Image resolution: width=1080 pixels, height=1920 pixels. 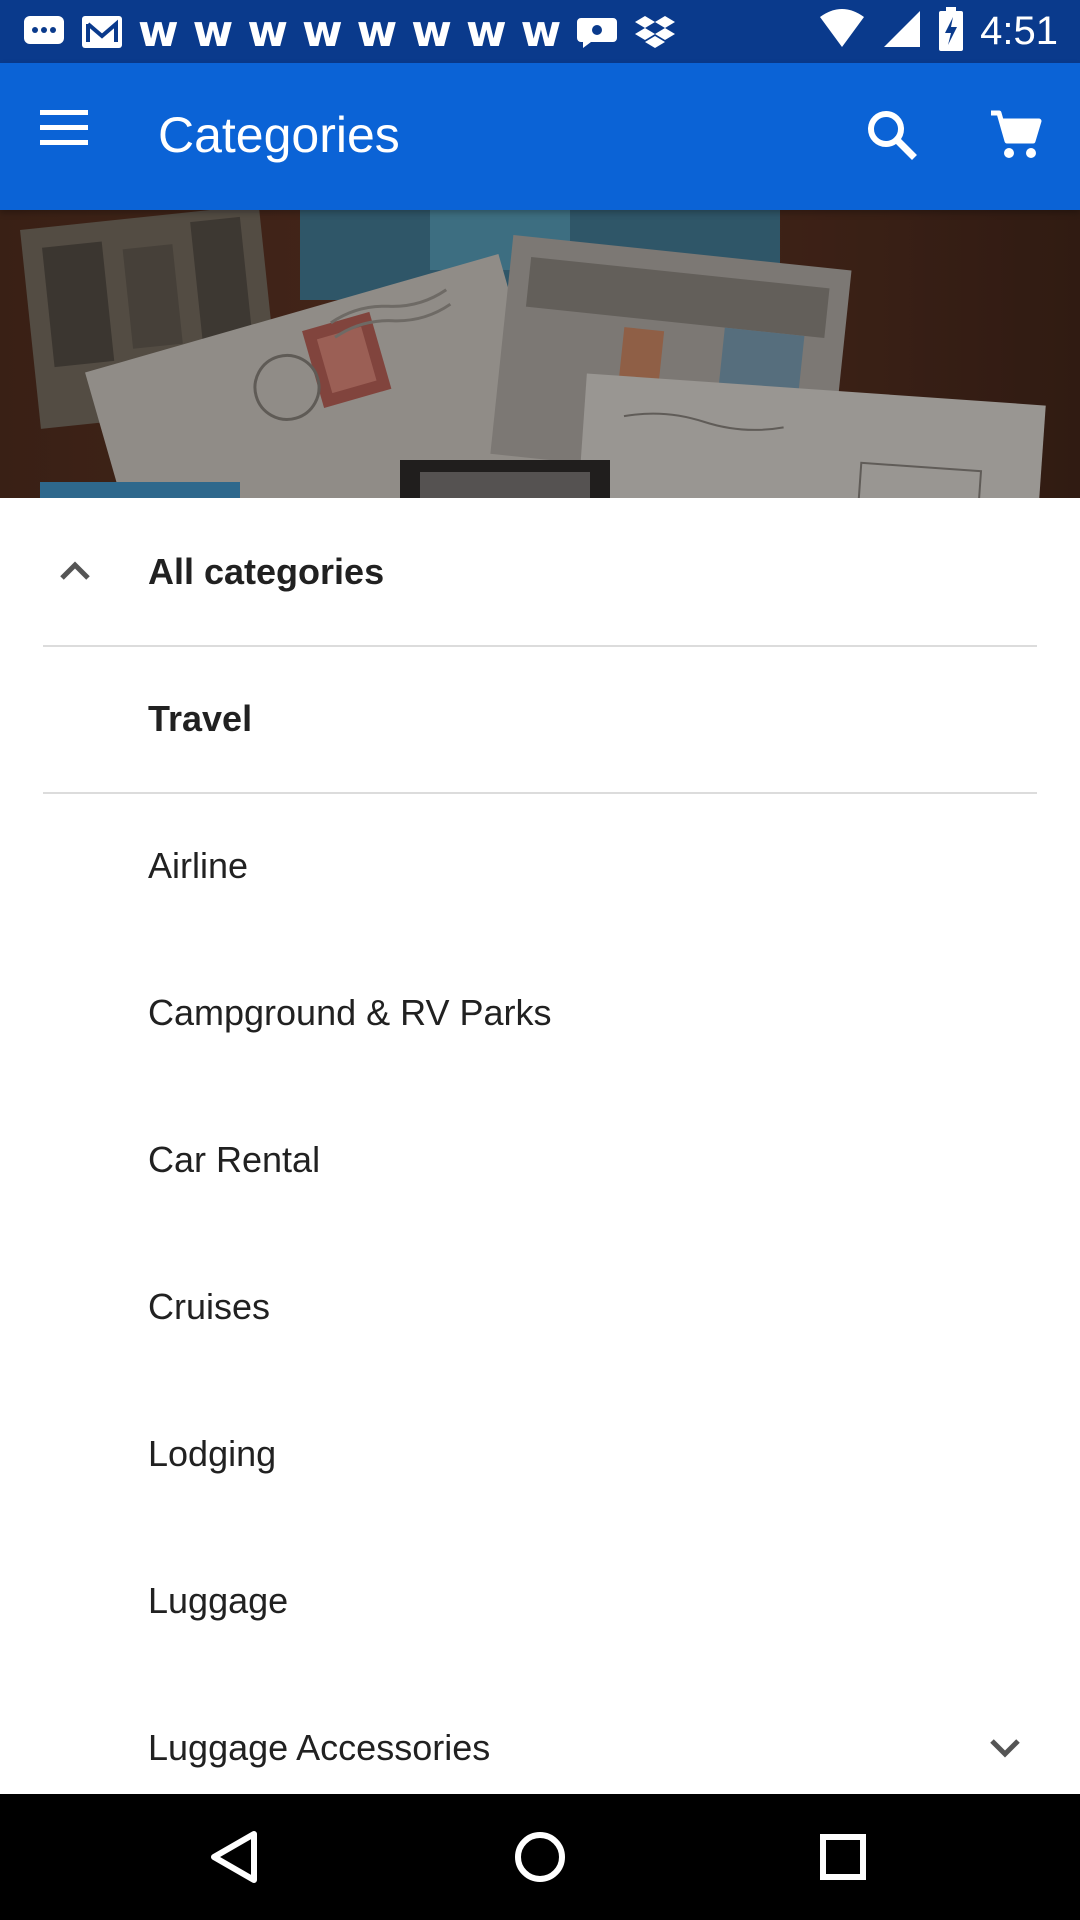 I want to click on list-item-car-rental: Car Rental, so click(x=540, y=1159).